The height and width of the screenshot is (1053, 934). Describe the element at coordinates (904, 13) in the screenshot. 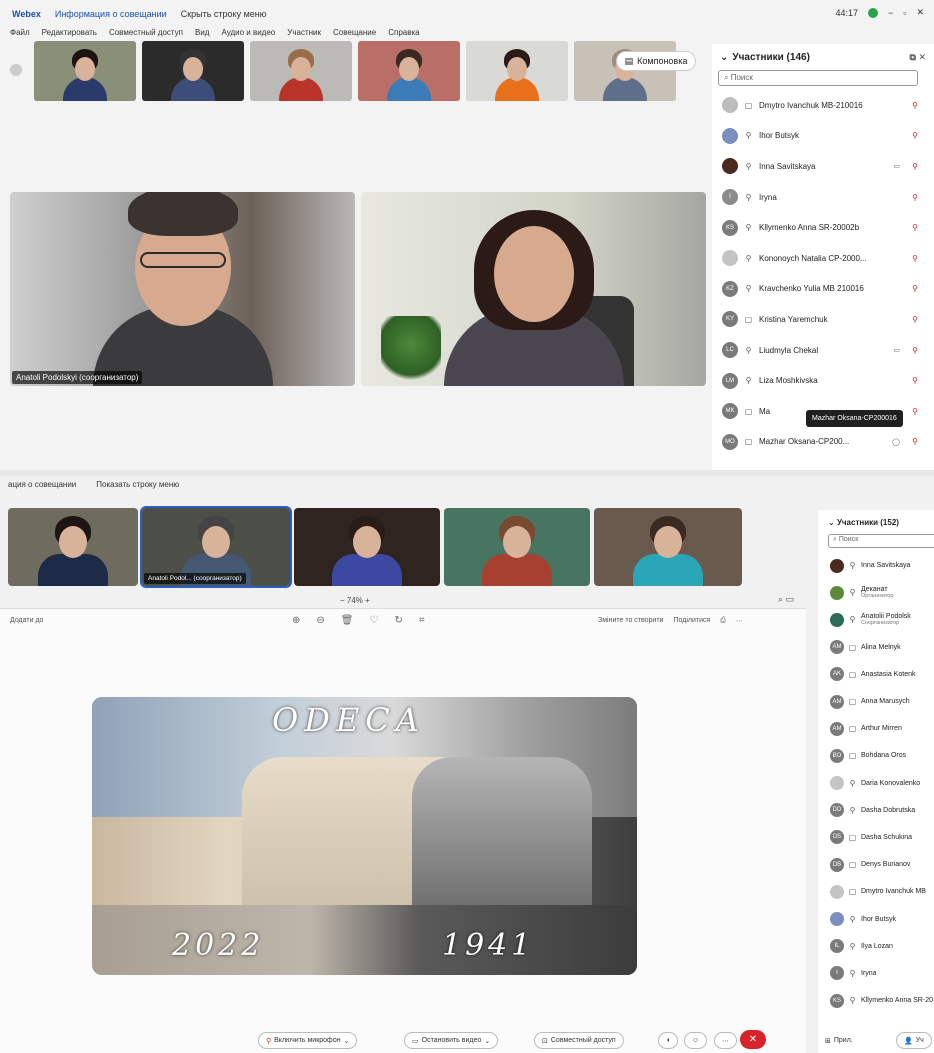

I see `restore-button: ▫` at that location.